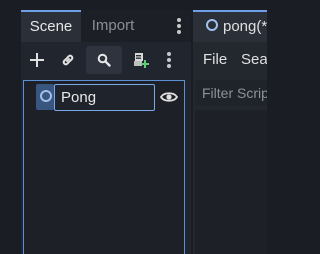 The height and width of the screenshot is (254, 320). Describe the element at coordinates (113, 26) in the screenshot. I see `tab-import: Import` at that location.